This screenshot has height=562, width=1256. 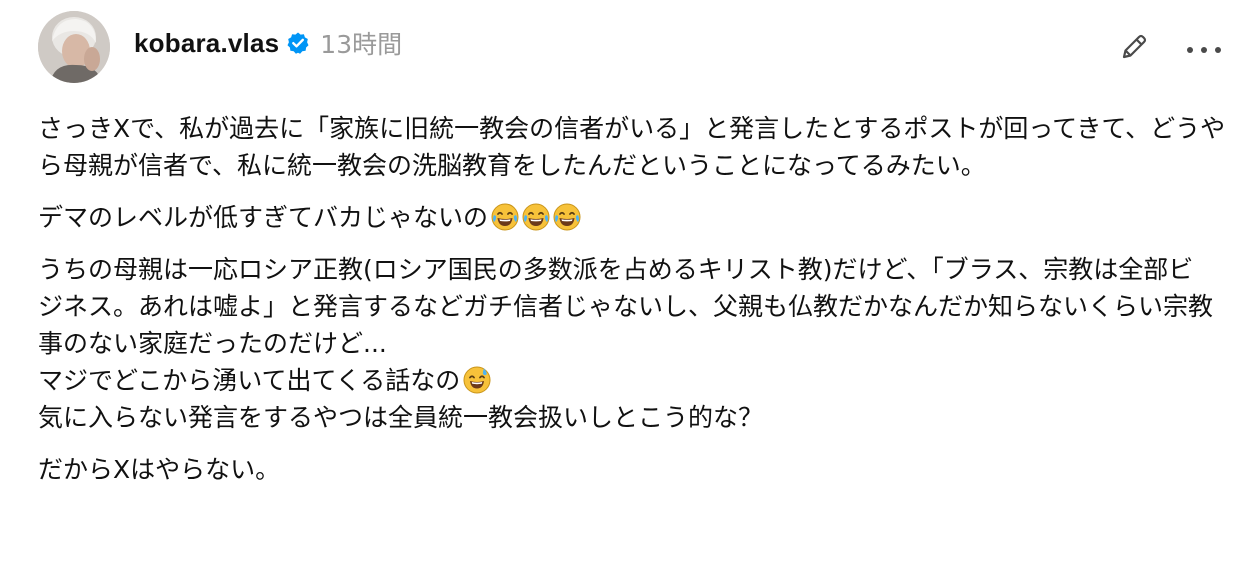 I want to click on text-line: だからXはやらない。, so click(x=159, y=469).